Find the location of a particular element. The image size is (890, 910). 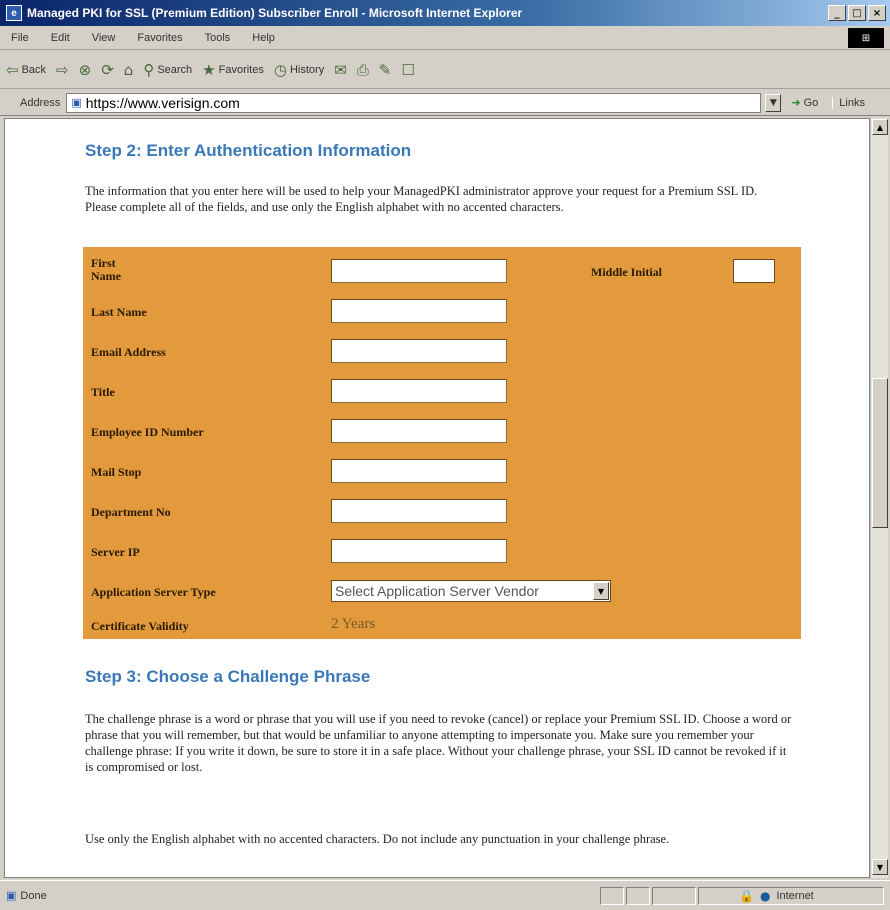

middle-initial-label: Middle Initial is located at coordinates (627, 272).